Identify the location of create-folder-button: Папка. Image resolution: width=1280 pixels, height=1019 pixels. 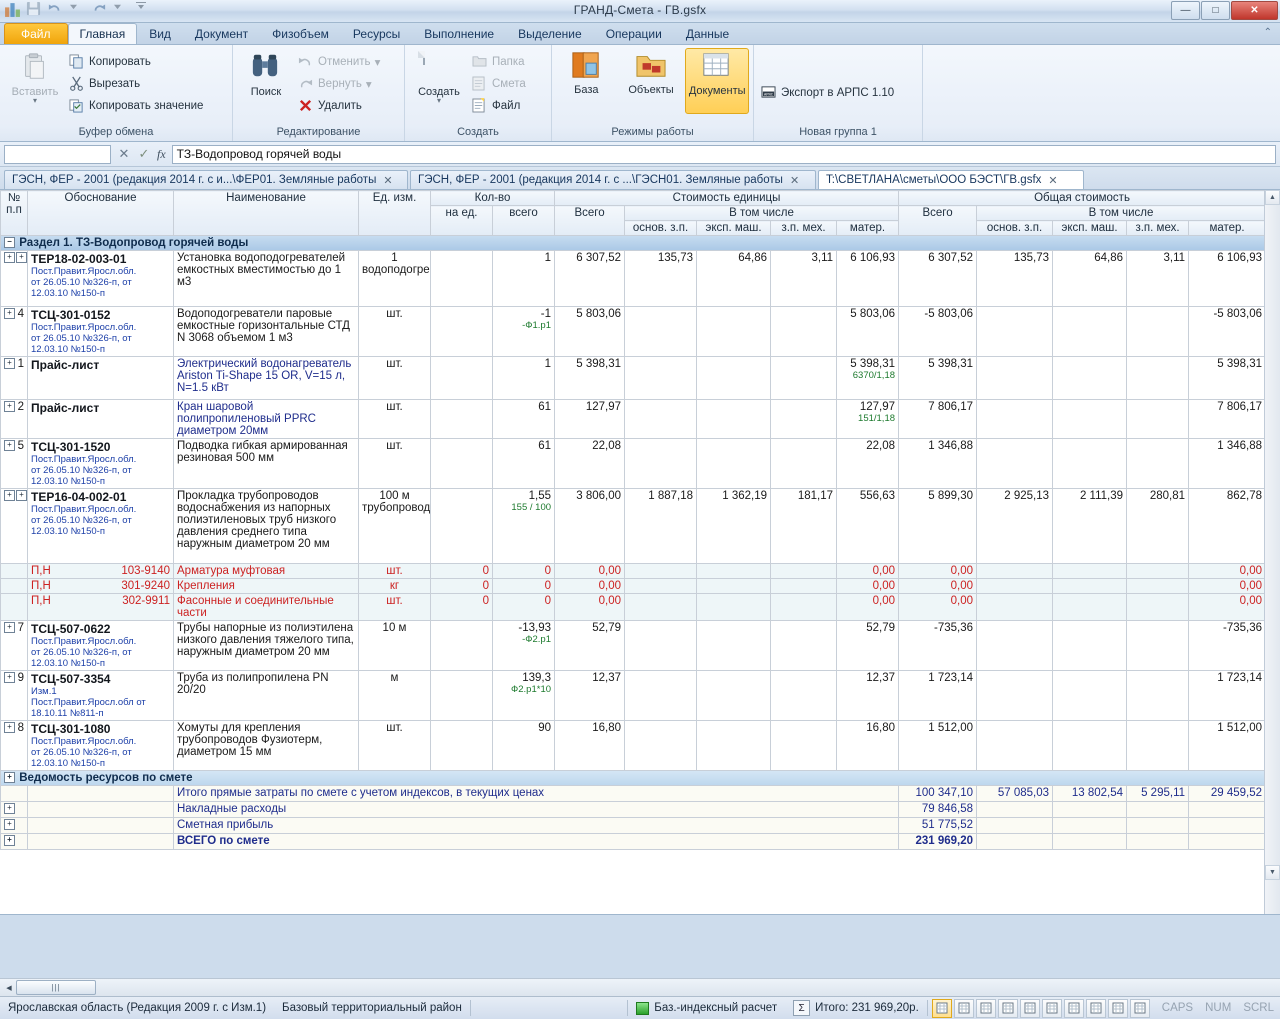
(499, 62).